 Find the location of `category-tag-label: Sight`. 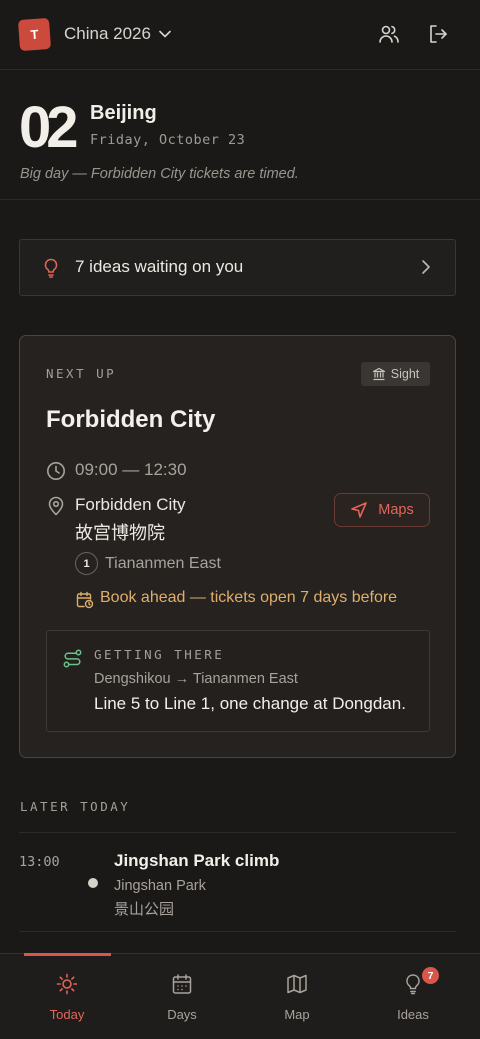

category-tag-label: Sight is located at coordinates (405, 374).